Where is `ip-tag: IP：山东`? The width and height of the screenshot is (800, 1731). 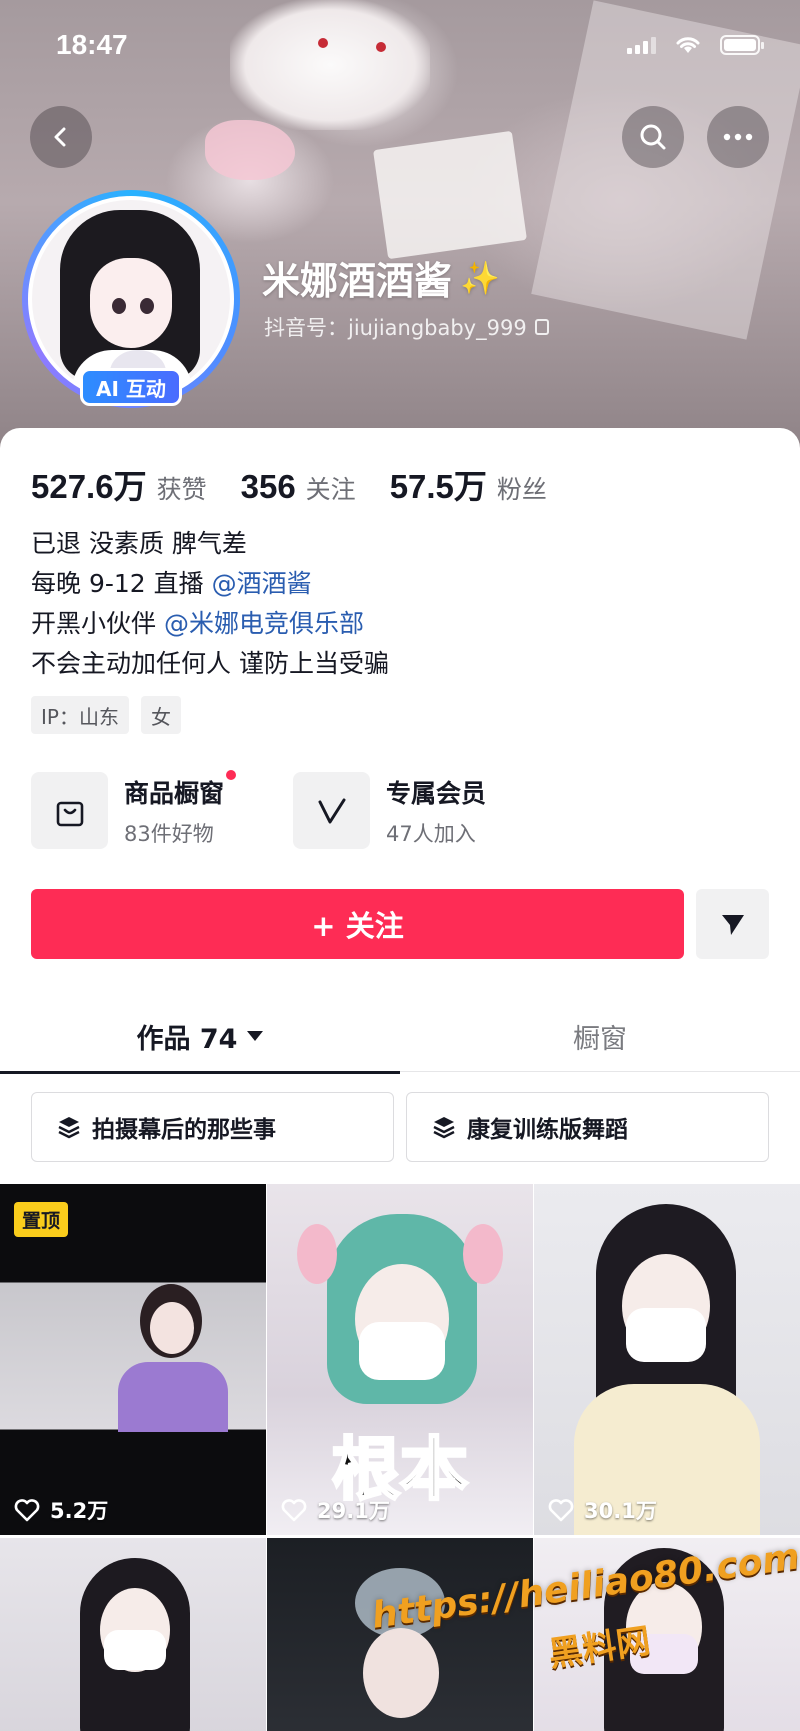
ip-tag: IP：山东 is located at coordinates (80, 715).